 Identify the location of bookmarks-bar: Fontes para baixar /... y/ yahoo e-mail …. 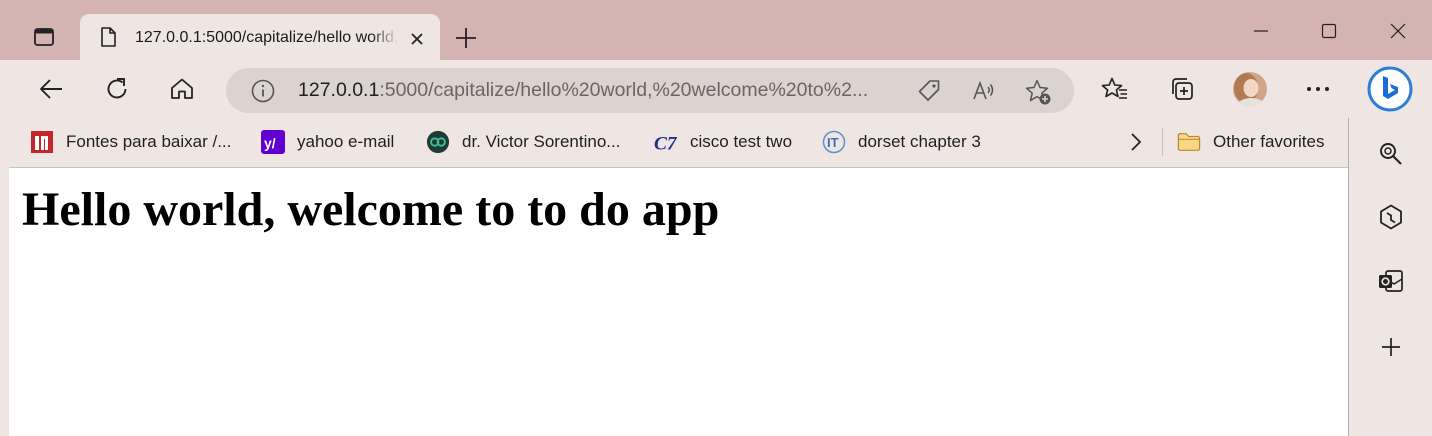
(674, 143).